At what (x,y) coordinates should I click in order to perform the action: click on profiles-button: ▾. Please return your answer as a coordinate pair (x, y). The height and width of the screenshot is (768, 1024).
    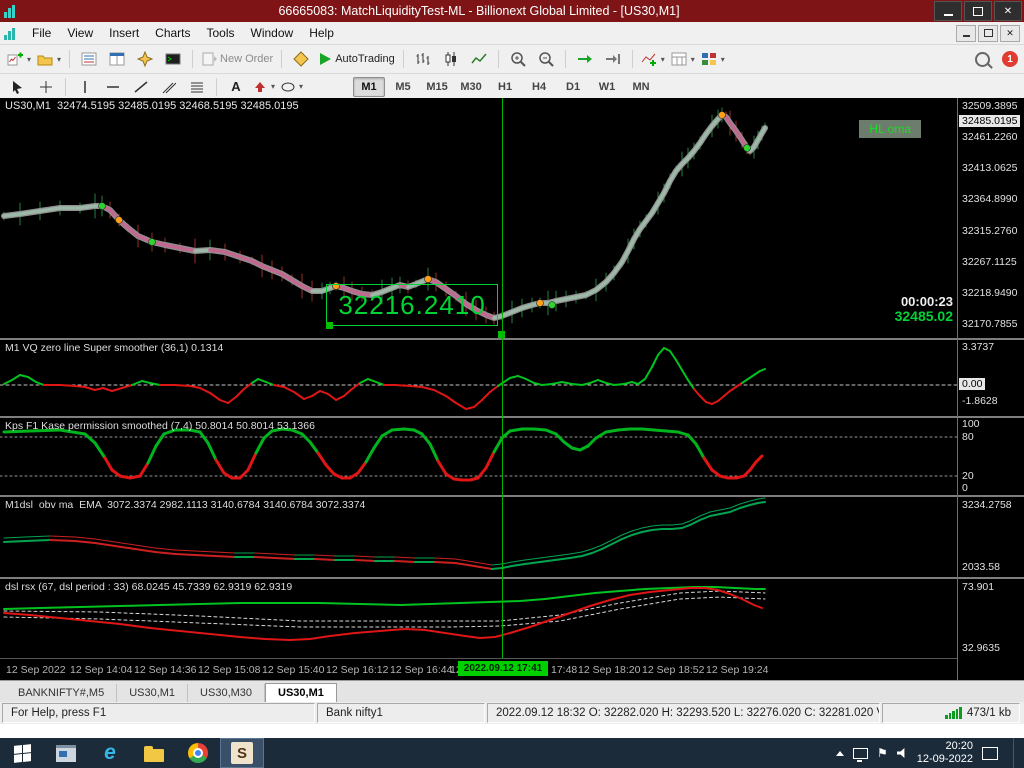
    Looking at the image, I should click on (49, 59).